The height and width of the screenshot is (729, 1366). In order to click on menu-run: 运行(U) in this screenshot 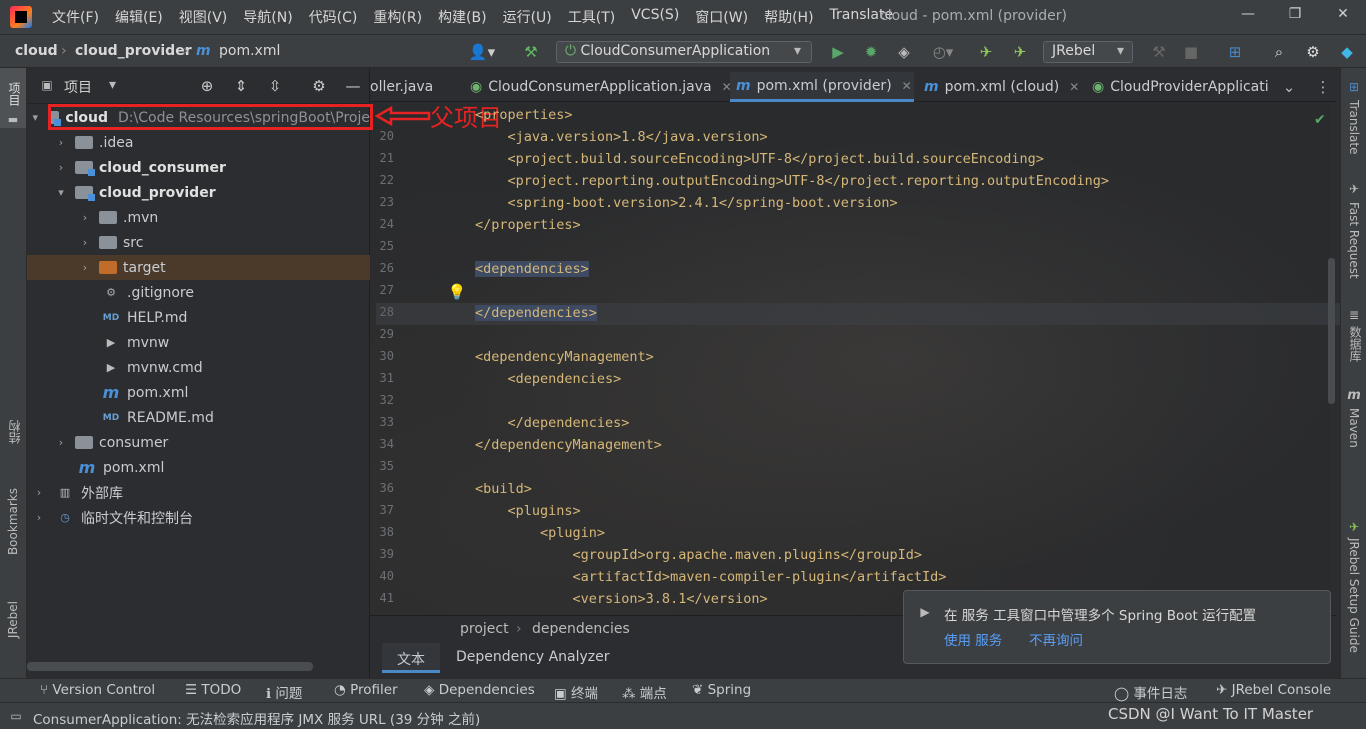, I will do `click(527, 17)`.